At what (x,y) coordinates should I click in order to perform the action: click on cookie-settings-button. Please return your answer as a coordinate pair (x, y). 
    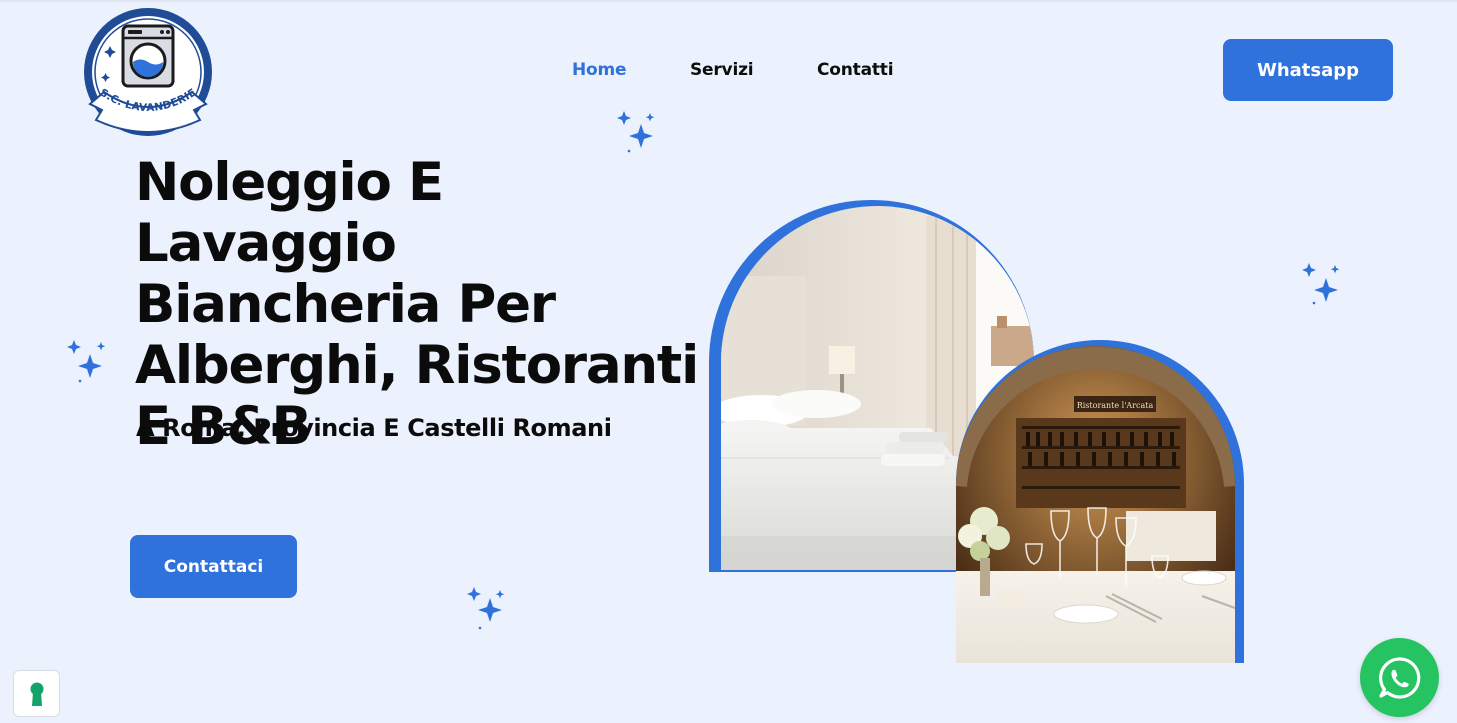
    Looking at the image, I should click on (36, 693).